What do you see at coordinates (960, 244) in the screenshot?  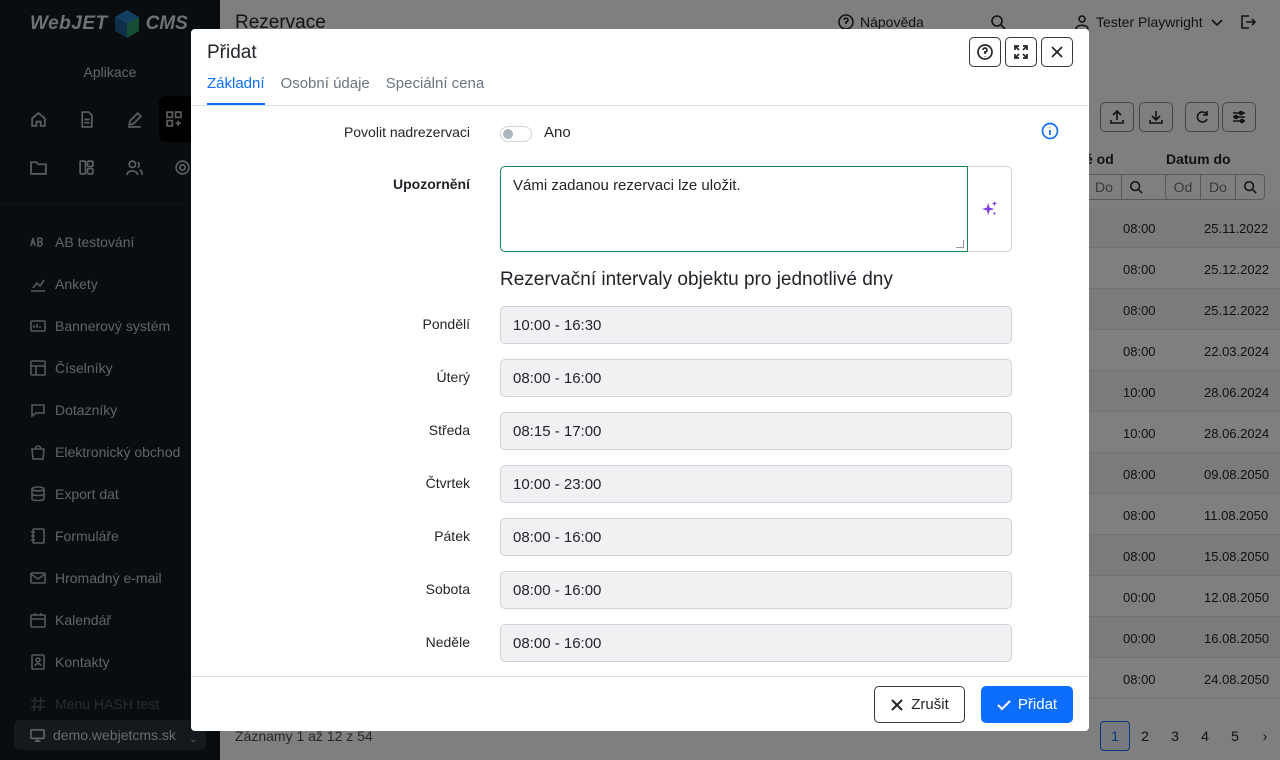 I see `resize-handle` at bounding box center [960, 244].